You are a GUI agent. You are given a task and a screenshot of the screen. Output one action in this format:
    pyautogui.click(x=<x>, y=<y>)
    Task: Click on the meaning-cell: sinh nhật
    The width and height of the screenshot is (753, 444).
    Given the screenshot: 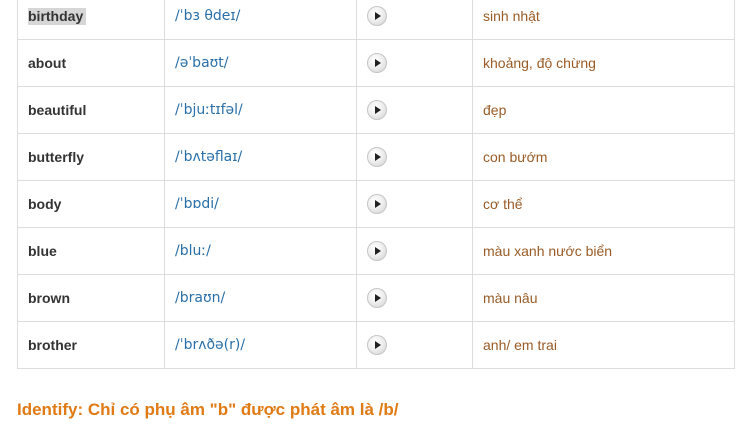 What is the action you would take?
    pyautogui.click(x=603, y=20)
    